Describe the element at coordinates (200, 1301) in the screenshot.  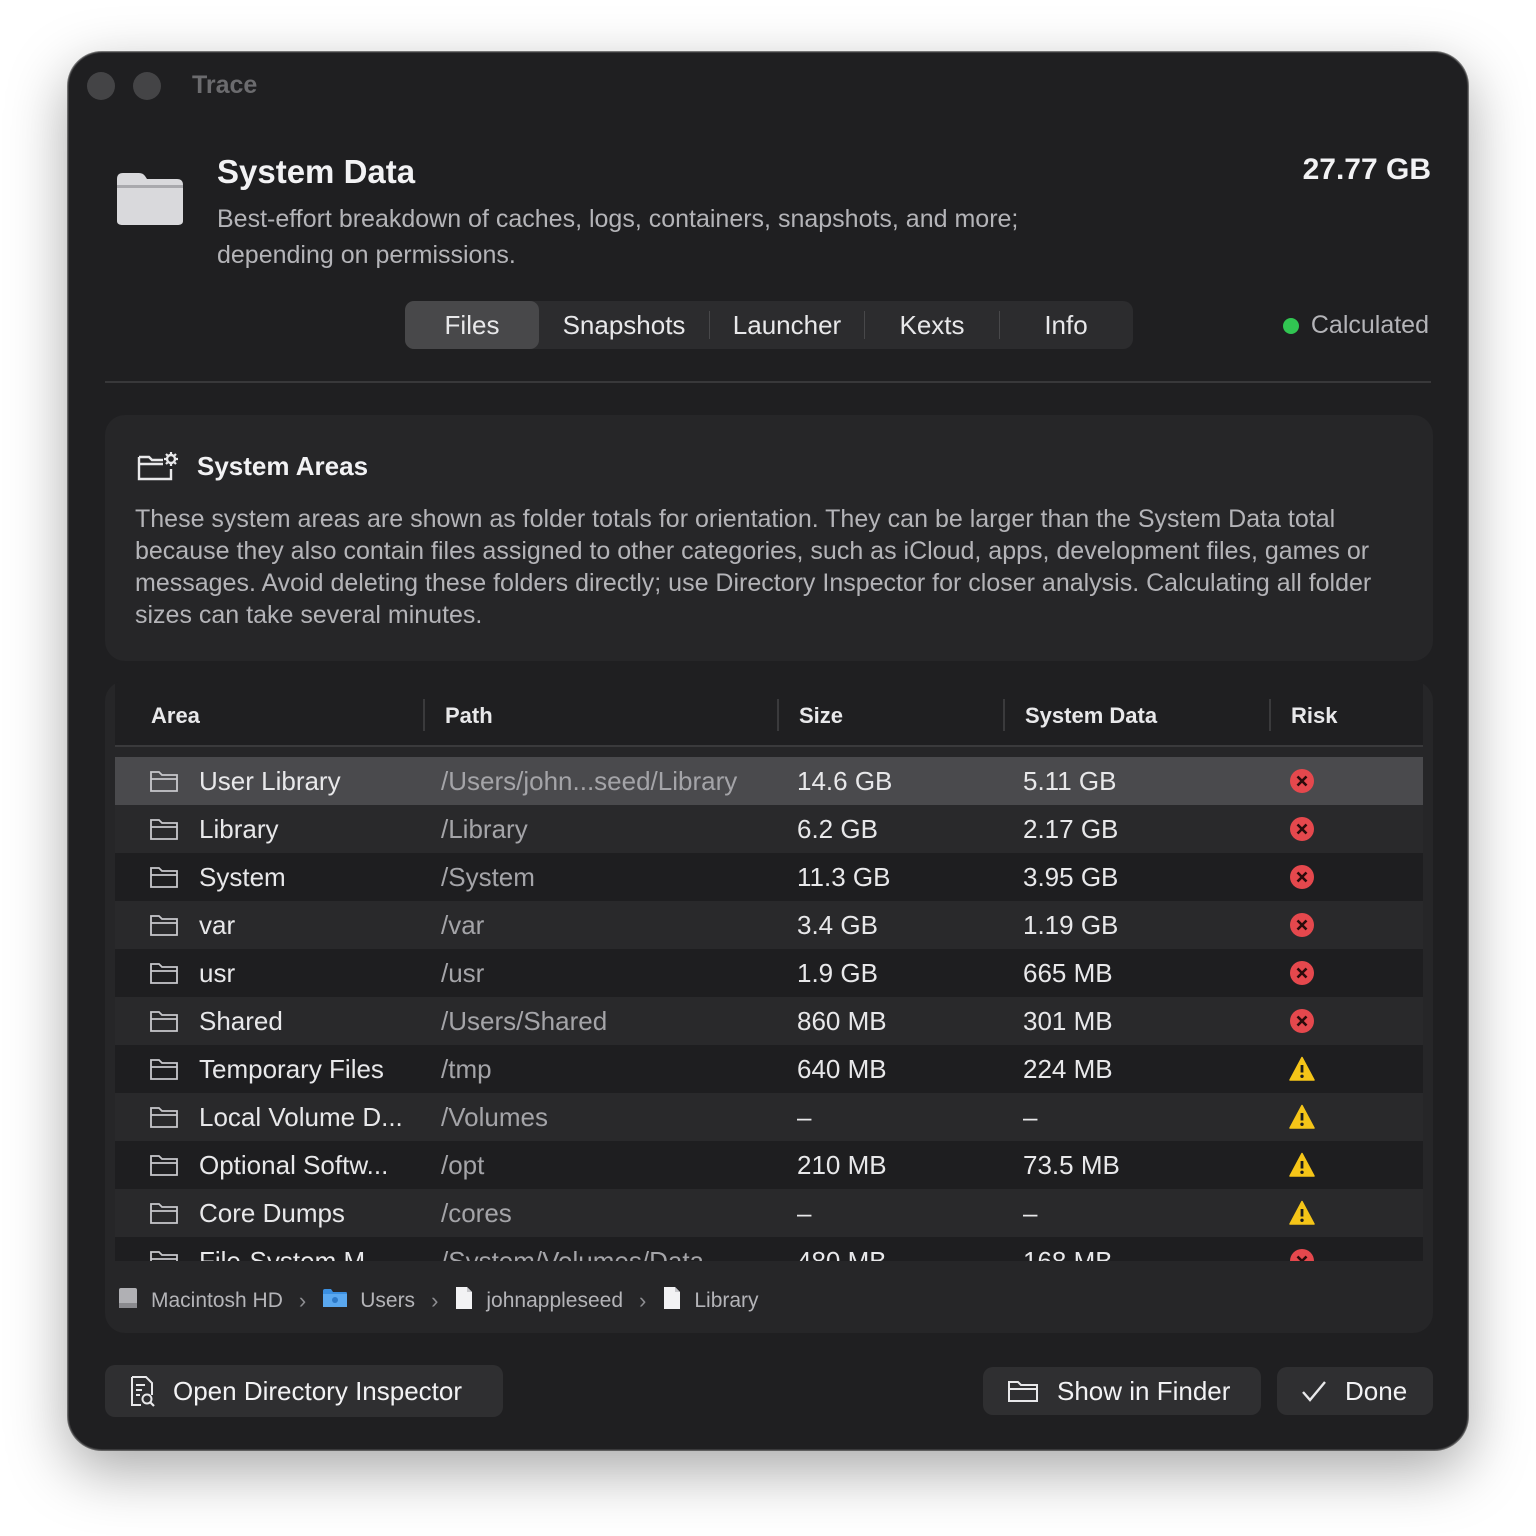
I see `breadcrumb-item: Macintosh HD` at that location.